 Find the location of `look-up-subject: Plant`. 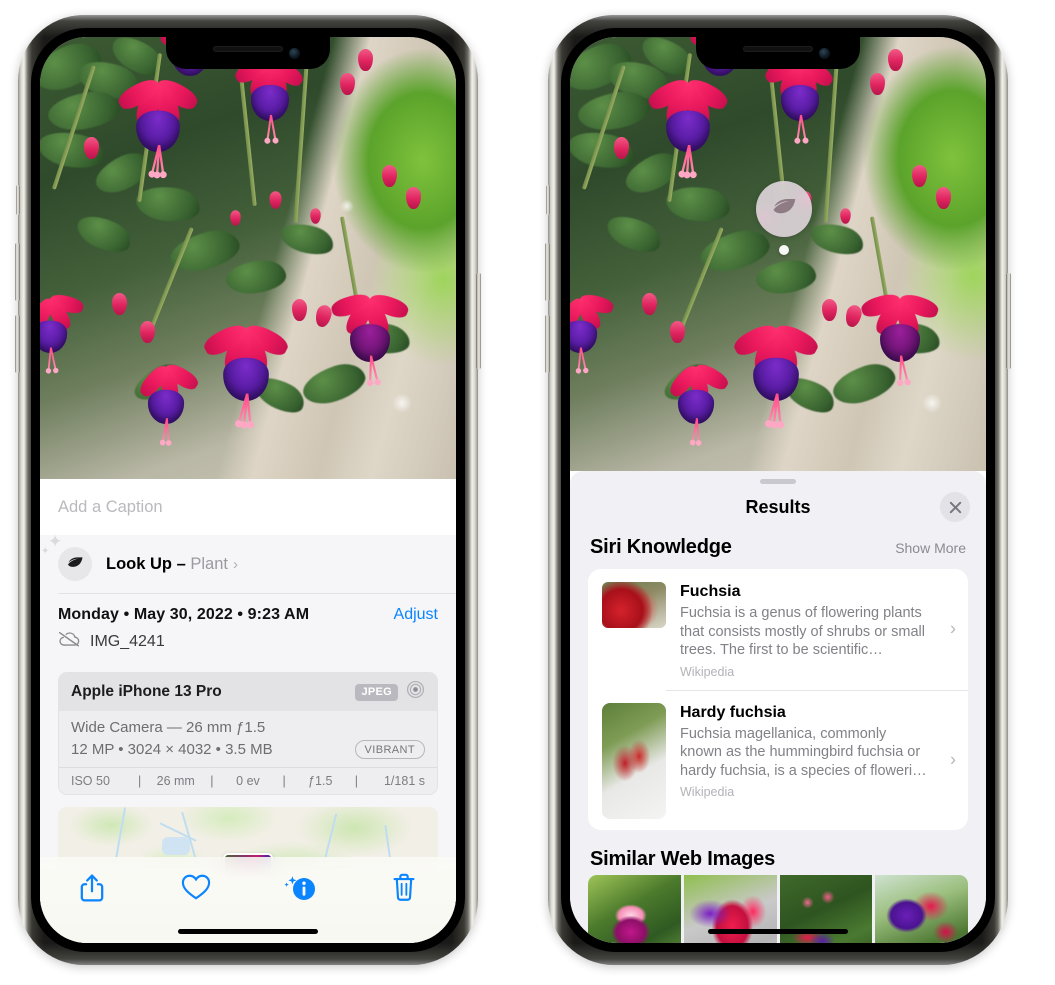

look-up-subject: Plant is located at coordinates (209, 563).